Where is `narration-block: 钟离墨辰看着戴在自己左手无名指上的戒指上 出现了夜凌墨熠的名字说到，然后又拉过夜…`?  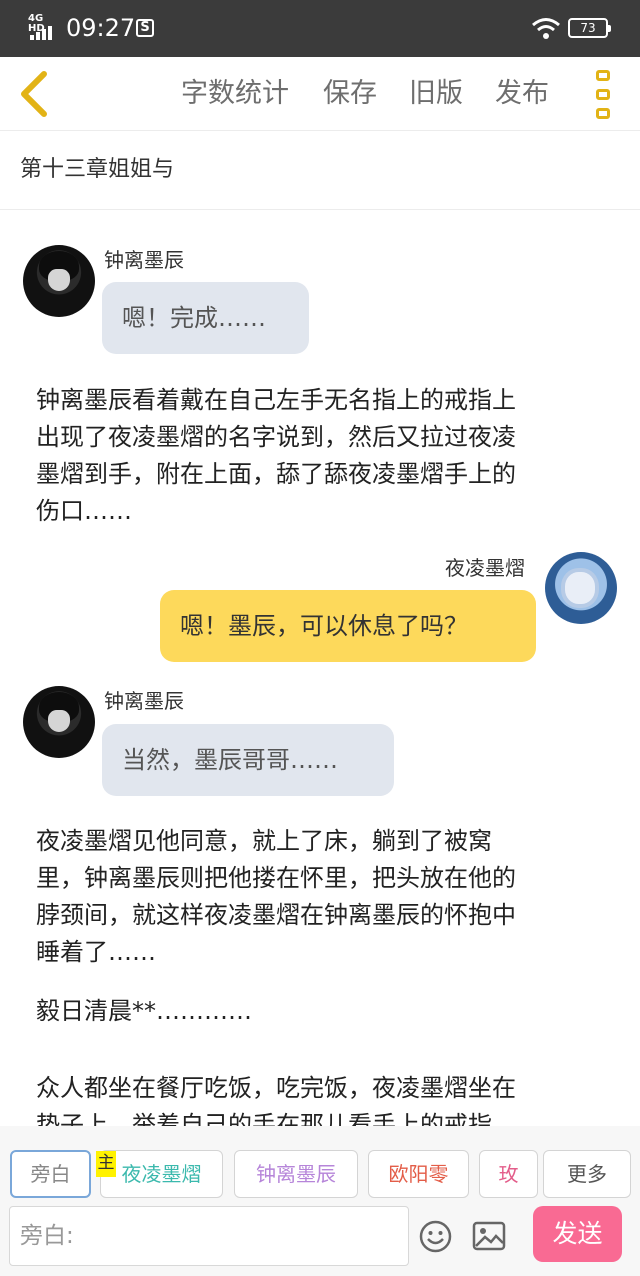
narration-block: 钟离墨辰看着戴在自己左手无名指上的戒指上 出现了夜凌墨熠的名字说到，然后又拉过夜… is located at coordinates (324, 456).